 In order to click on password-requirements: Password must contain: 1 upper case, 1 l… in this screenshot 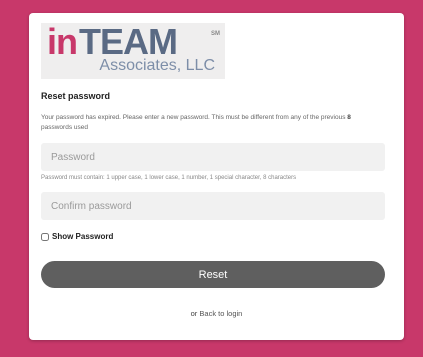, I will do `click(169, 178)`.